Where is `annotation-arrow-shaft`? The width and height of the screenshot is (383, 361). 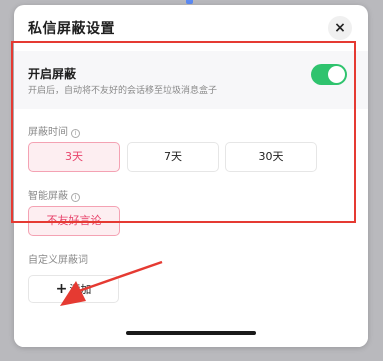
annotation-arrow-shaft is located at coordinates (119, 277).